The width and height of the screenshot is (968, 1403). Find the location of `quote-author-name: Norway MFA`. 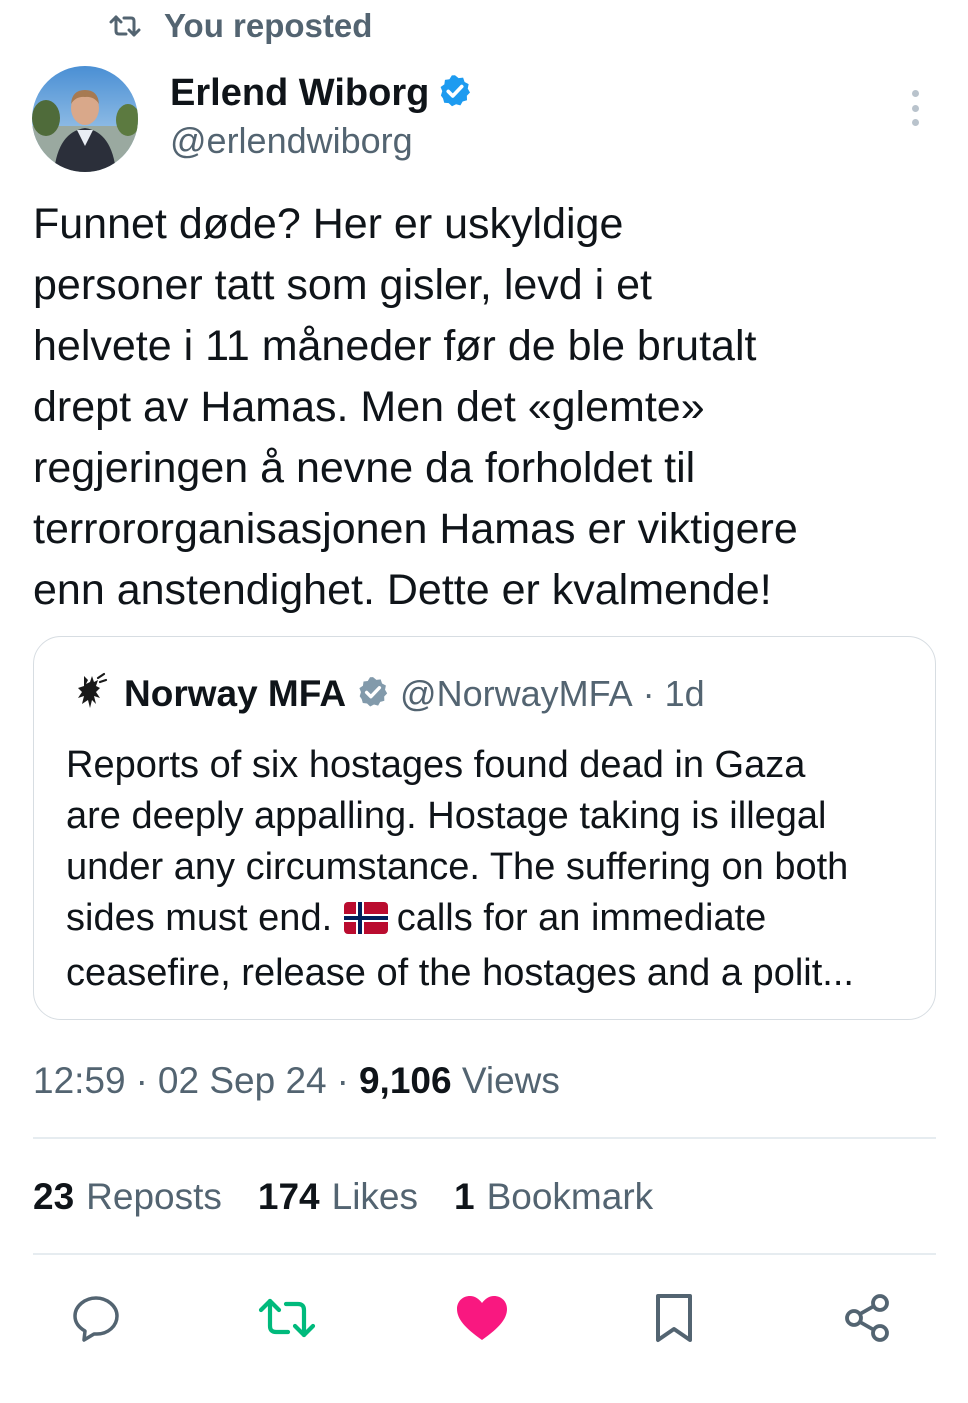

quote-author-name: Norway MFA is located at coordinates (235, 694).